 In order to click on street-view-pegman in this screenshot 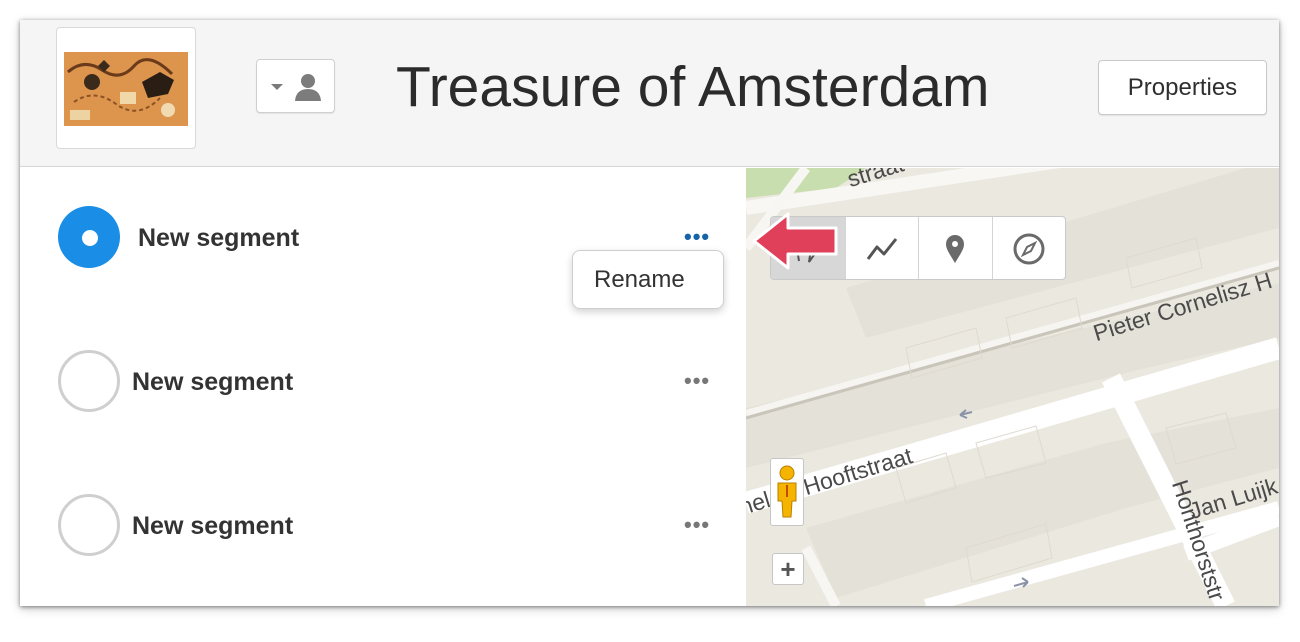, I will do `click(787, 492)`.